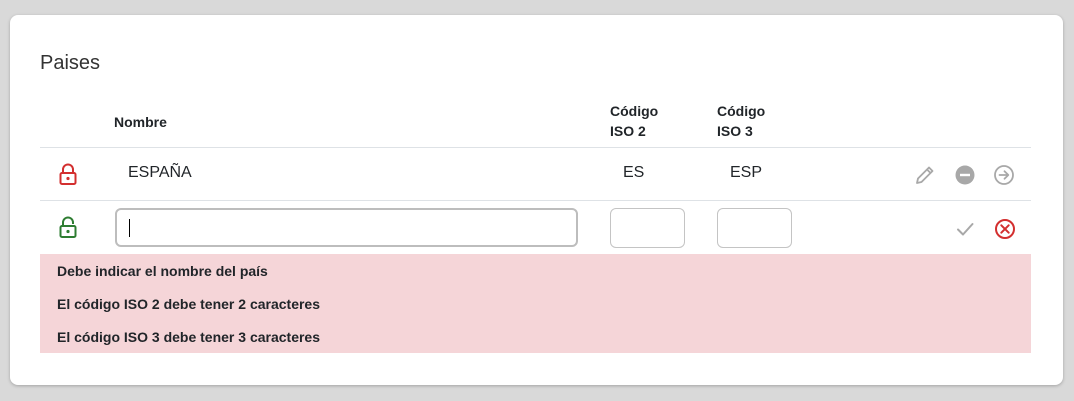  What do you see at coordinates (634, 111) in the screenshot?
I see `column-header-iso2-line1: Código` at bounding box center [634, 111].